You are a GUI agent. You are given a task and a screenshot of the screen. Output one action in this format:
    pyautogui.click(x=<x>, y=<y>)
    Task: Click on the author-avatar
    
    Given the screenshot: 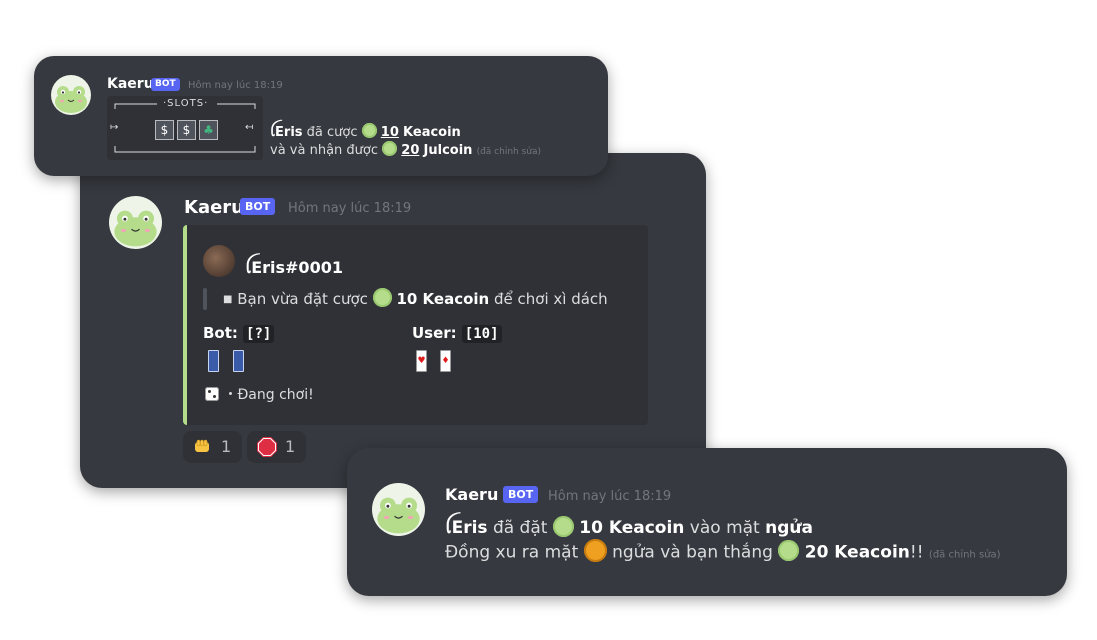 What is the action you would take?
    pyautogui.click(x=219, y=261)
    